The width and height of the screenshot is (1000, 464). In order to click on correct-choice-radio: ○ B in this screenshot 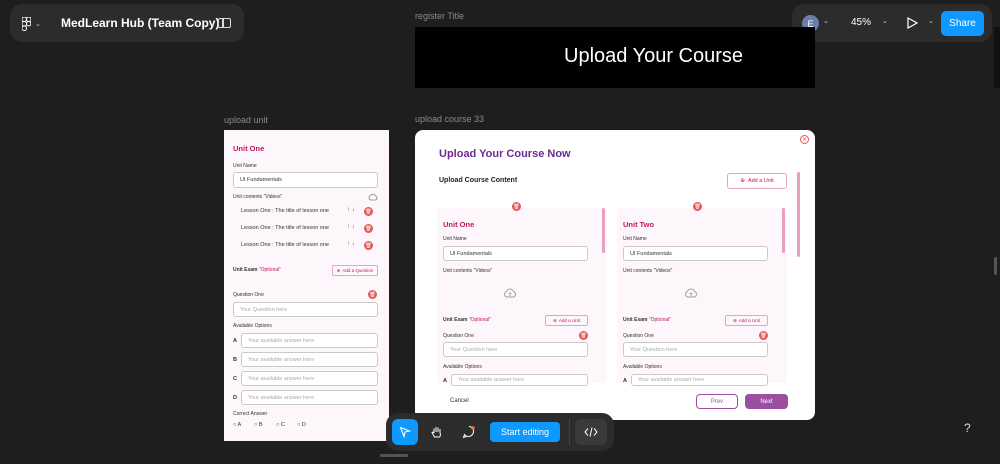, I will do `click(258, 425)`.